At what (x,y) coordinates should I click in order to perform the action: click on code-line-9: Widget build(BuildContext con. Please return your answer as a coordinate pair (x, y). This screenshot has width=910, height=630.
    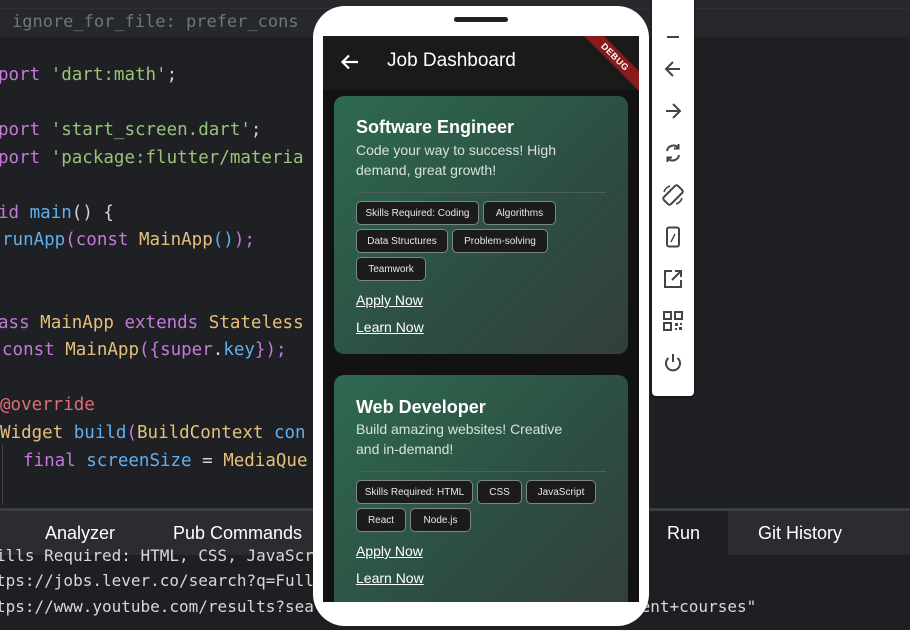
    Looking at the image, I should click on (153, 433).